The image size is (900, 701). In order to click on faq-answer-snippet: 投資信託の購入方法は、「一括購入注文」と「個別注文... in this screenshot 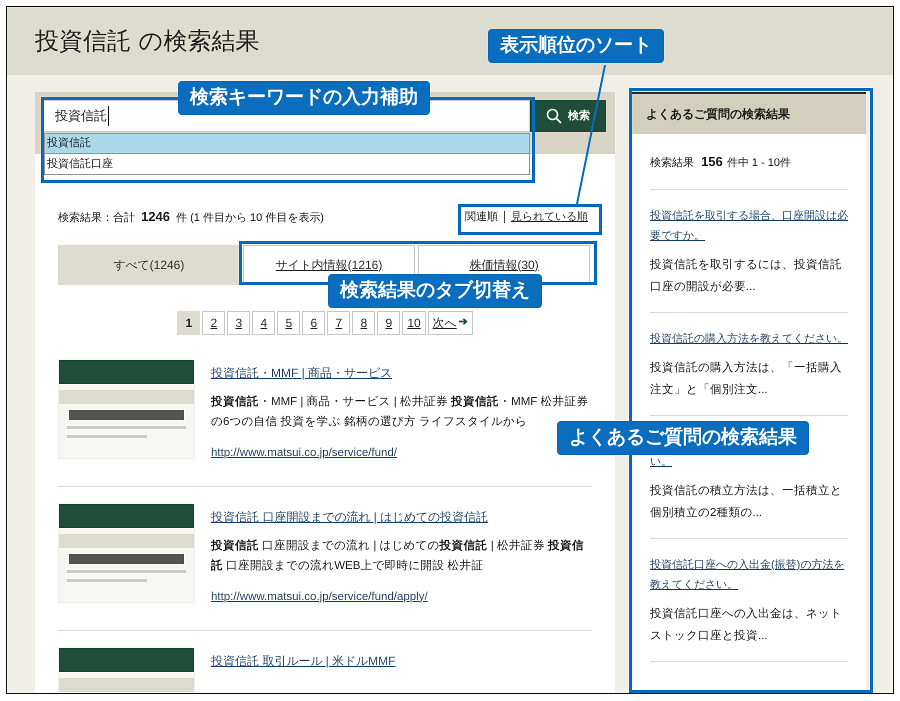, I will do `click(746, 379)`.